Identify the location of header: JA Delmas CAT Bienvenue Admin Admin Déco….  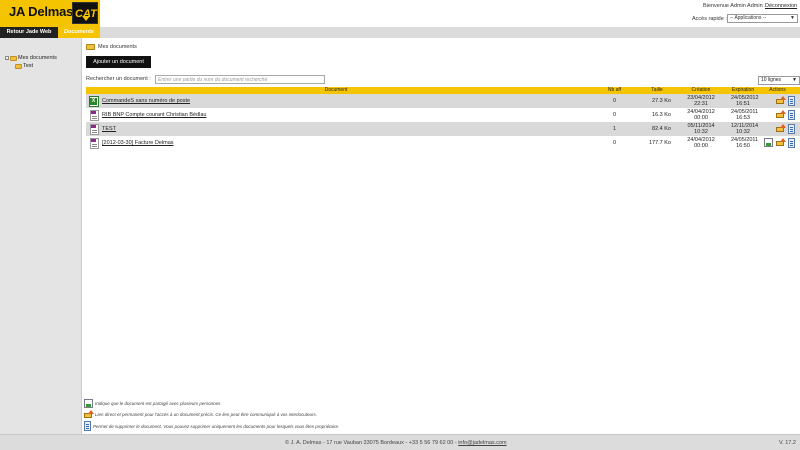
(400, 13).